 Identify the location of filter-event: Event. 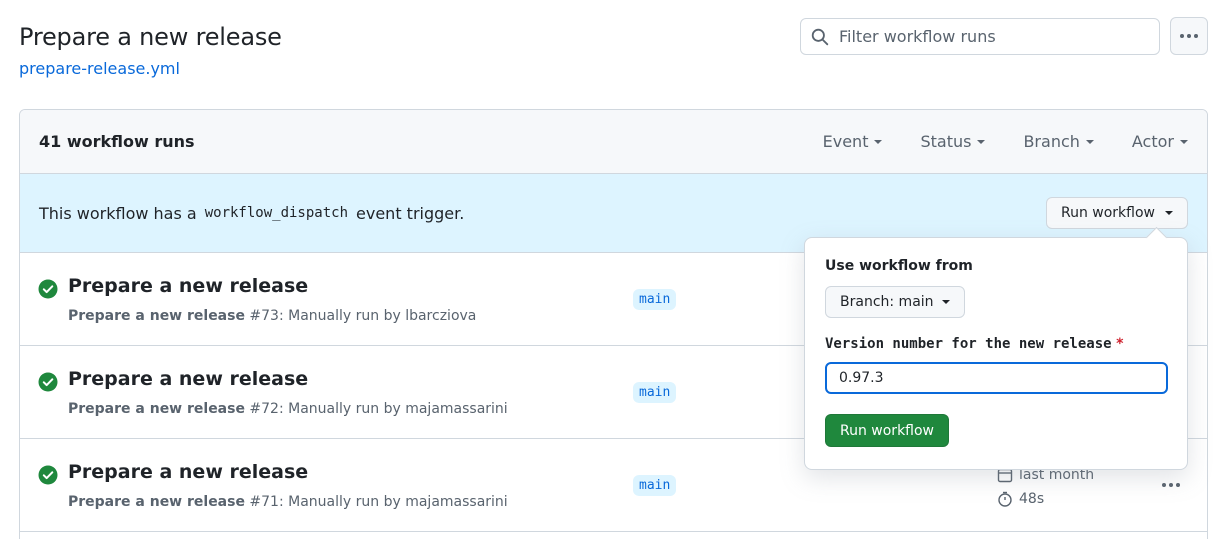
(853, 141).